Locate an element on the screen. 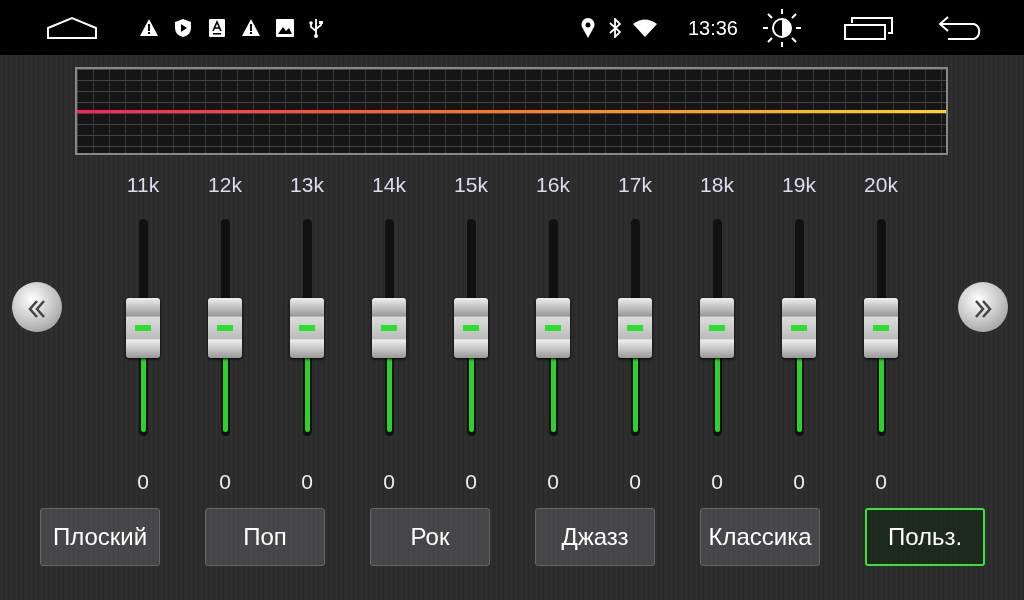 This screenshot has height=600, width=1024. preset-button: Польз. is located at coordinates (925, 537).